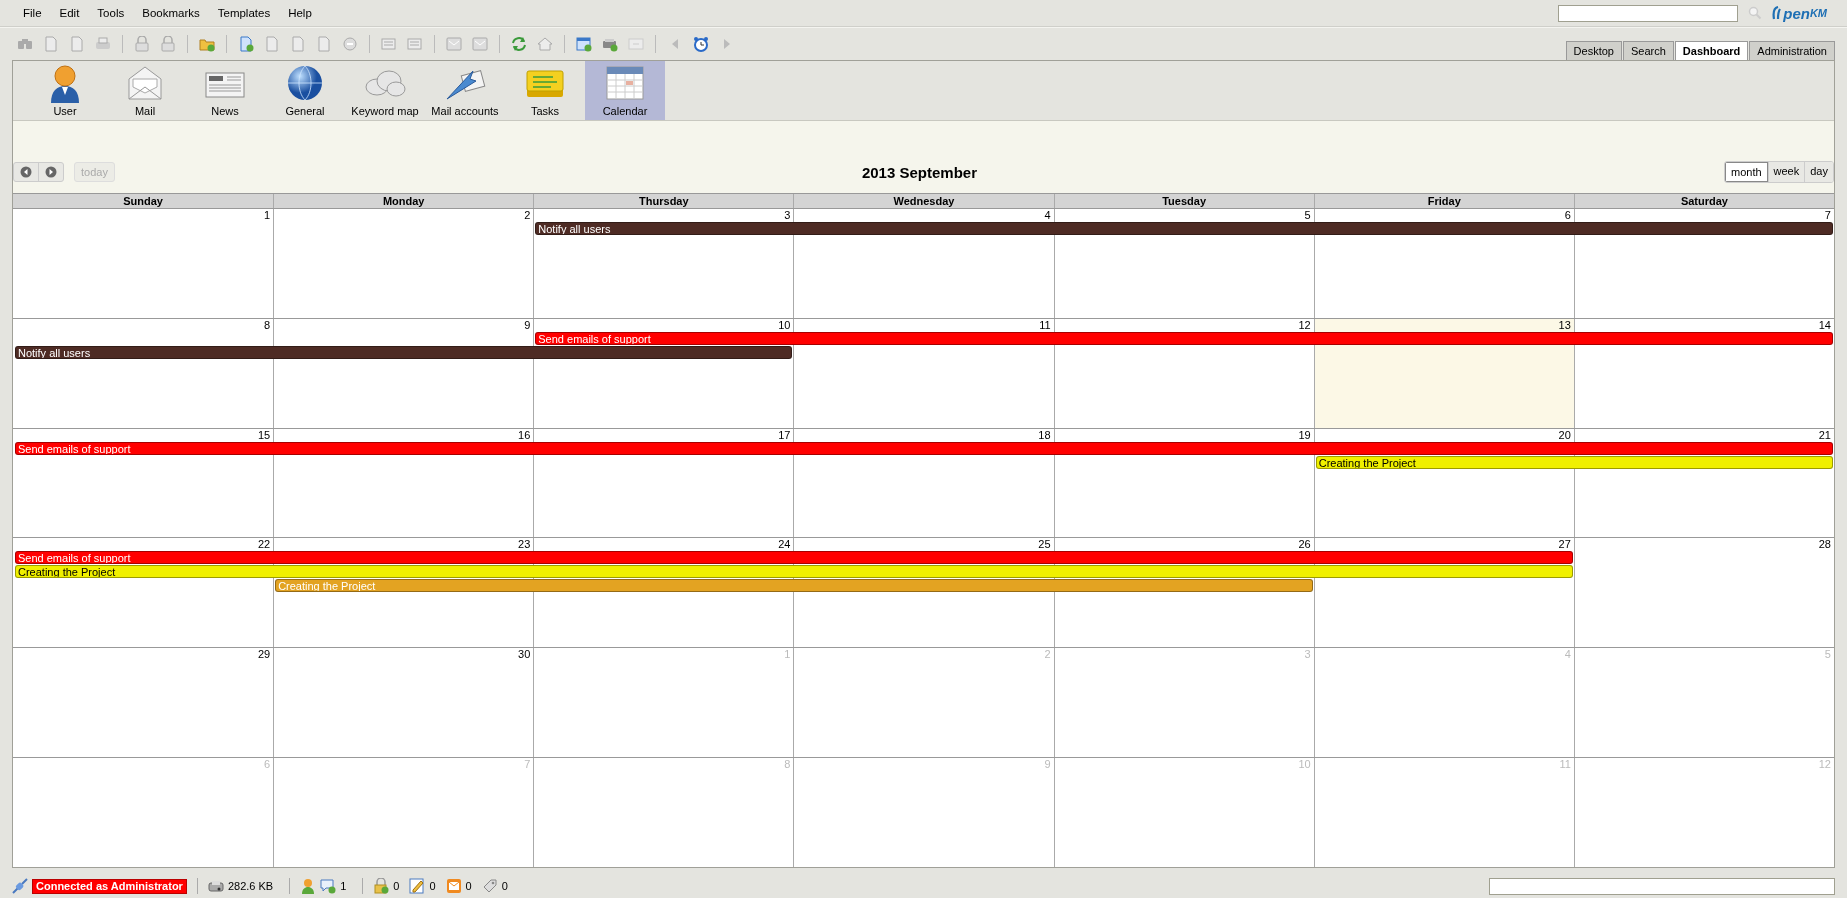 The image size is (1847, 898). What do you see at coordinates (215, 886) in the screenshot?
I see `hard-drive-icon` at bounding box center [215, 886].